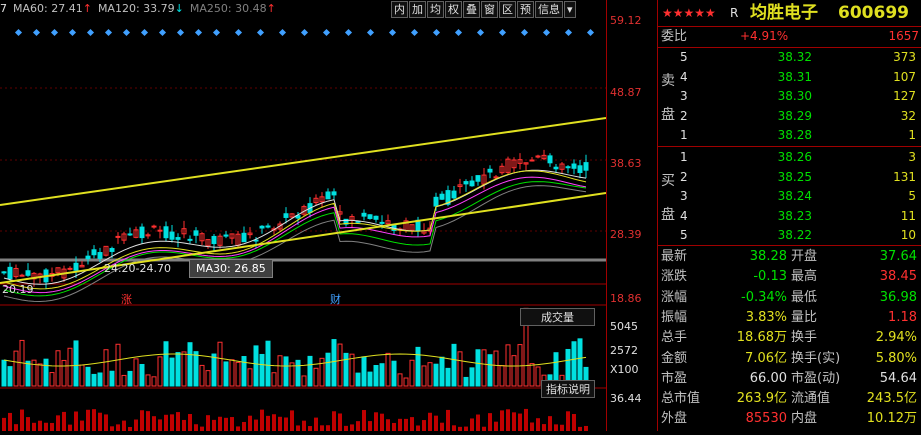 Image resolution: width=921 pixels, height=435 pixels. I want to click on bid-price: 38.24, so click(794, 196).